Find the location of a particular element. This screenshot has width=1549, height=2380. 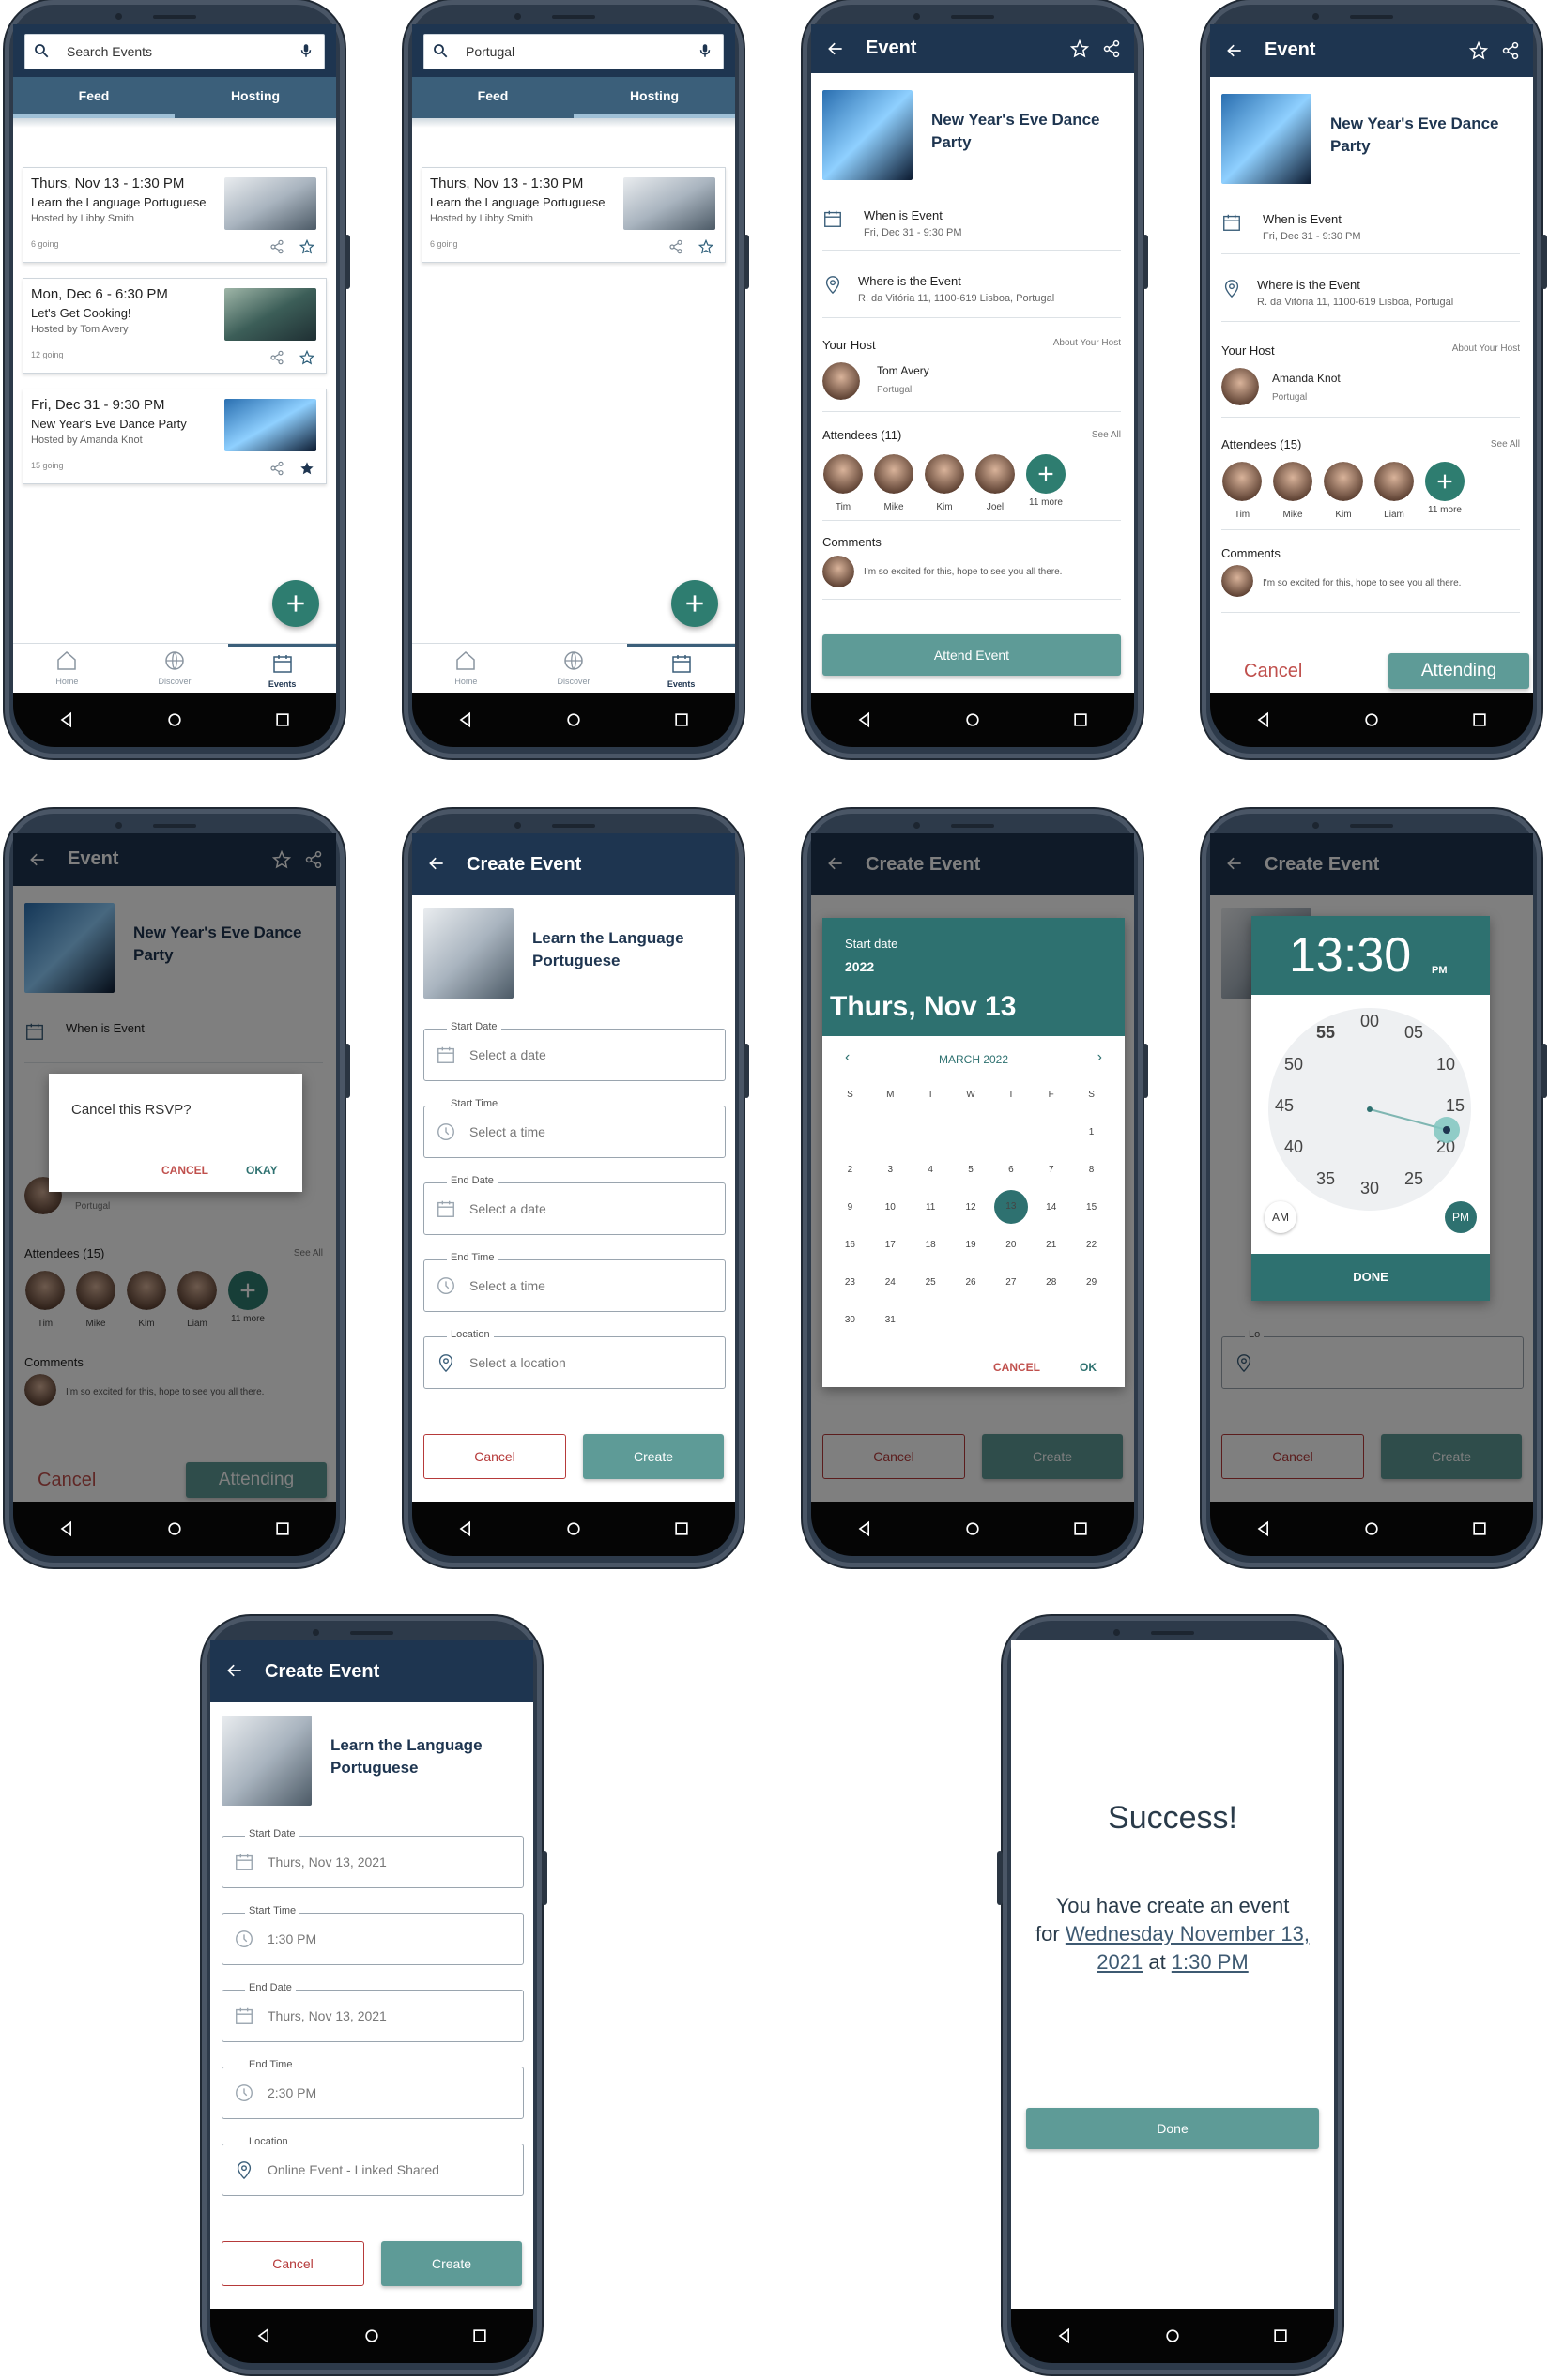

end-date-field: End Date Select a date is located at coordinates (574, 1205).